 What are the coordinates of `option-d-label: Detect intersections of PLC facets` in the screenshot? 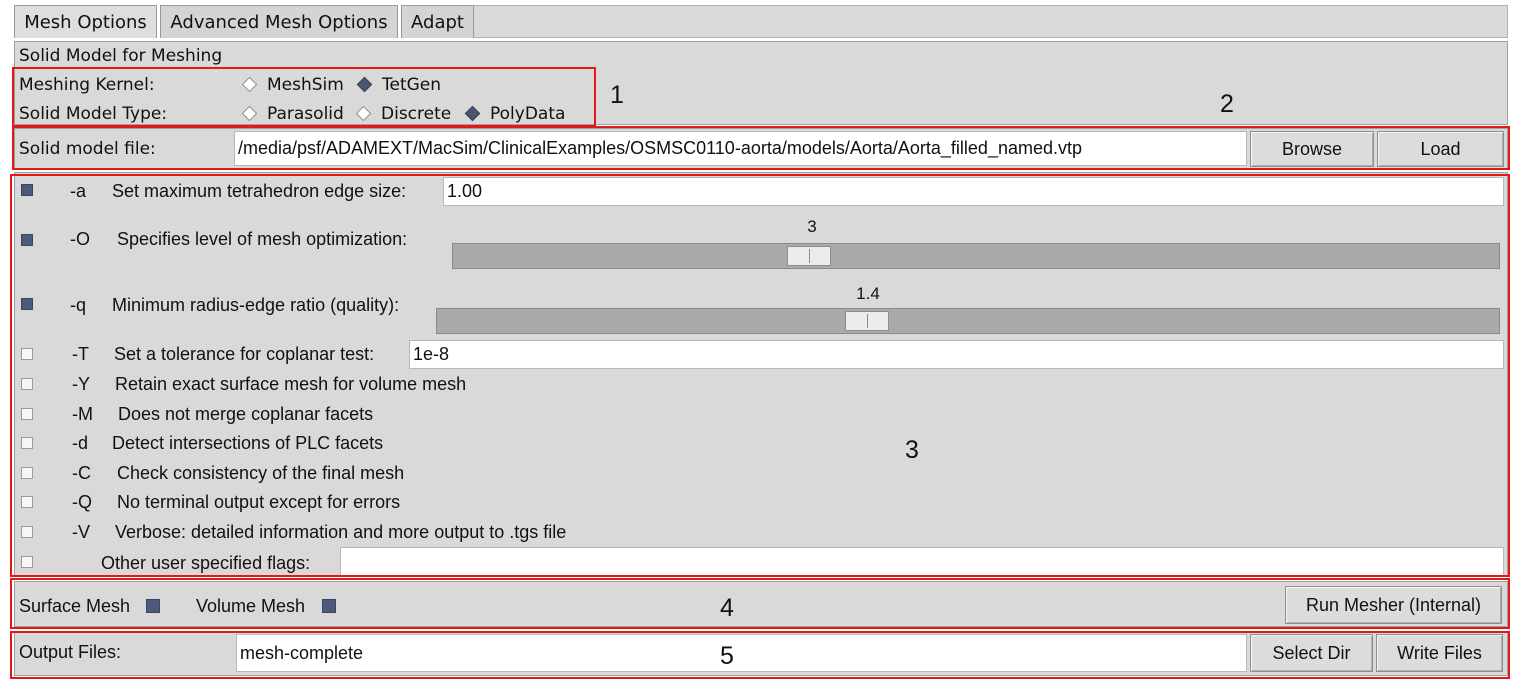 It's located at (248, 443).